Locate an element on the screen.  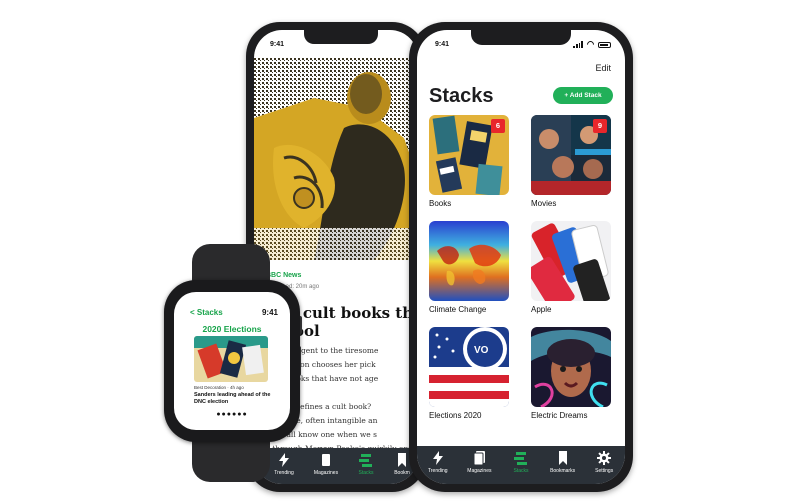
signal-icon is located at coordinates (578, 44).